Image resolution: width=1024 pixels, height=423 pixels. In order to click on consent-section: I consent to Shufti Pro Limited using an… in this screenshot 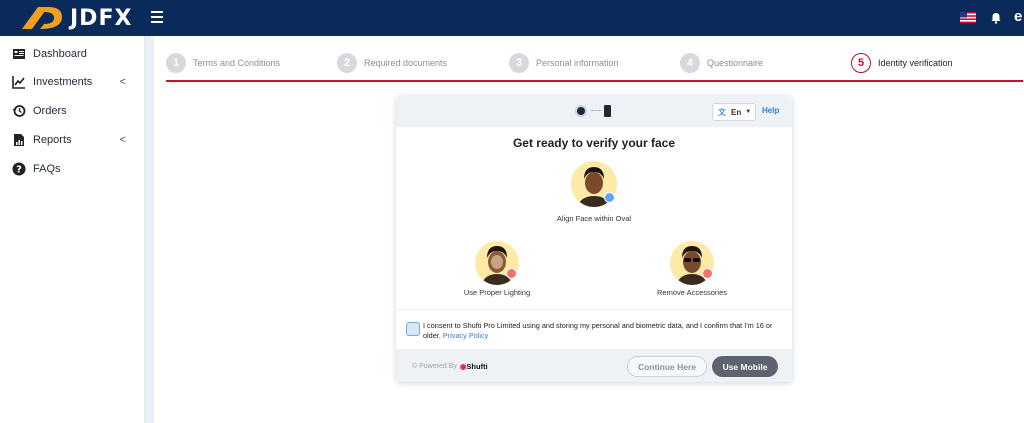, I will do `click(594, 329)`.